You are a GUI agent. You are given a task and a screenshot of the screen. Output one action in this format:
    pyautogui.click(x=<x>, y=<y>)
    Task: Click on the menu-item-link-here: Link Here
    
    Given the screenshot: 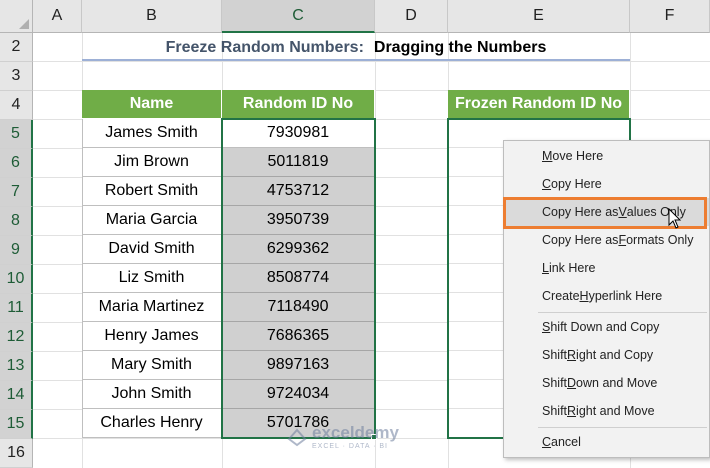 What is the action you would take?
    pyautogui.click(x=606, y=268)
    